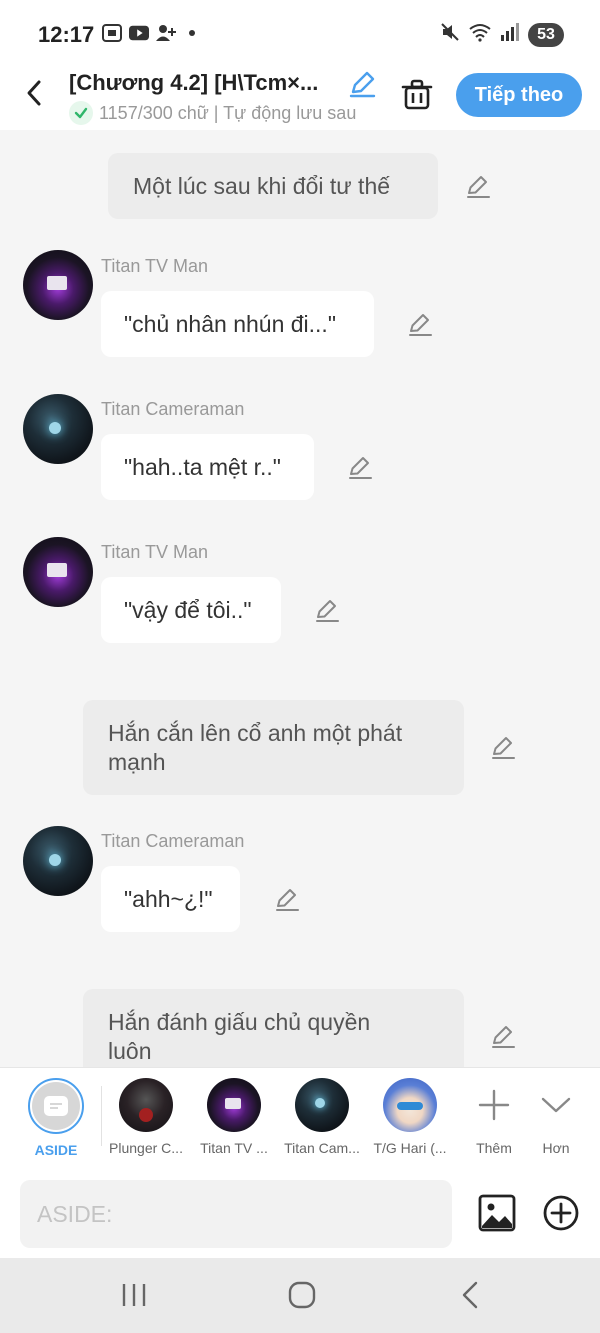 The width and height of the screenshot is (600, 1333). I want to click on back-arrow-icon, so click(470, 1295).